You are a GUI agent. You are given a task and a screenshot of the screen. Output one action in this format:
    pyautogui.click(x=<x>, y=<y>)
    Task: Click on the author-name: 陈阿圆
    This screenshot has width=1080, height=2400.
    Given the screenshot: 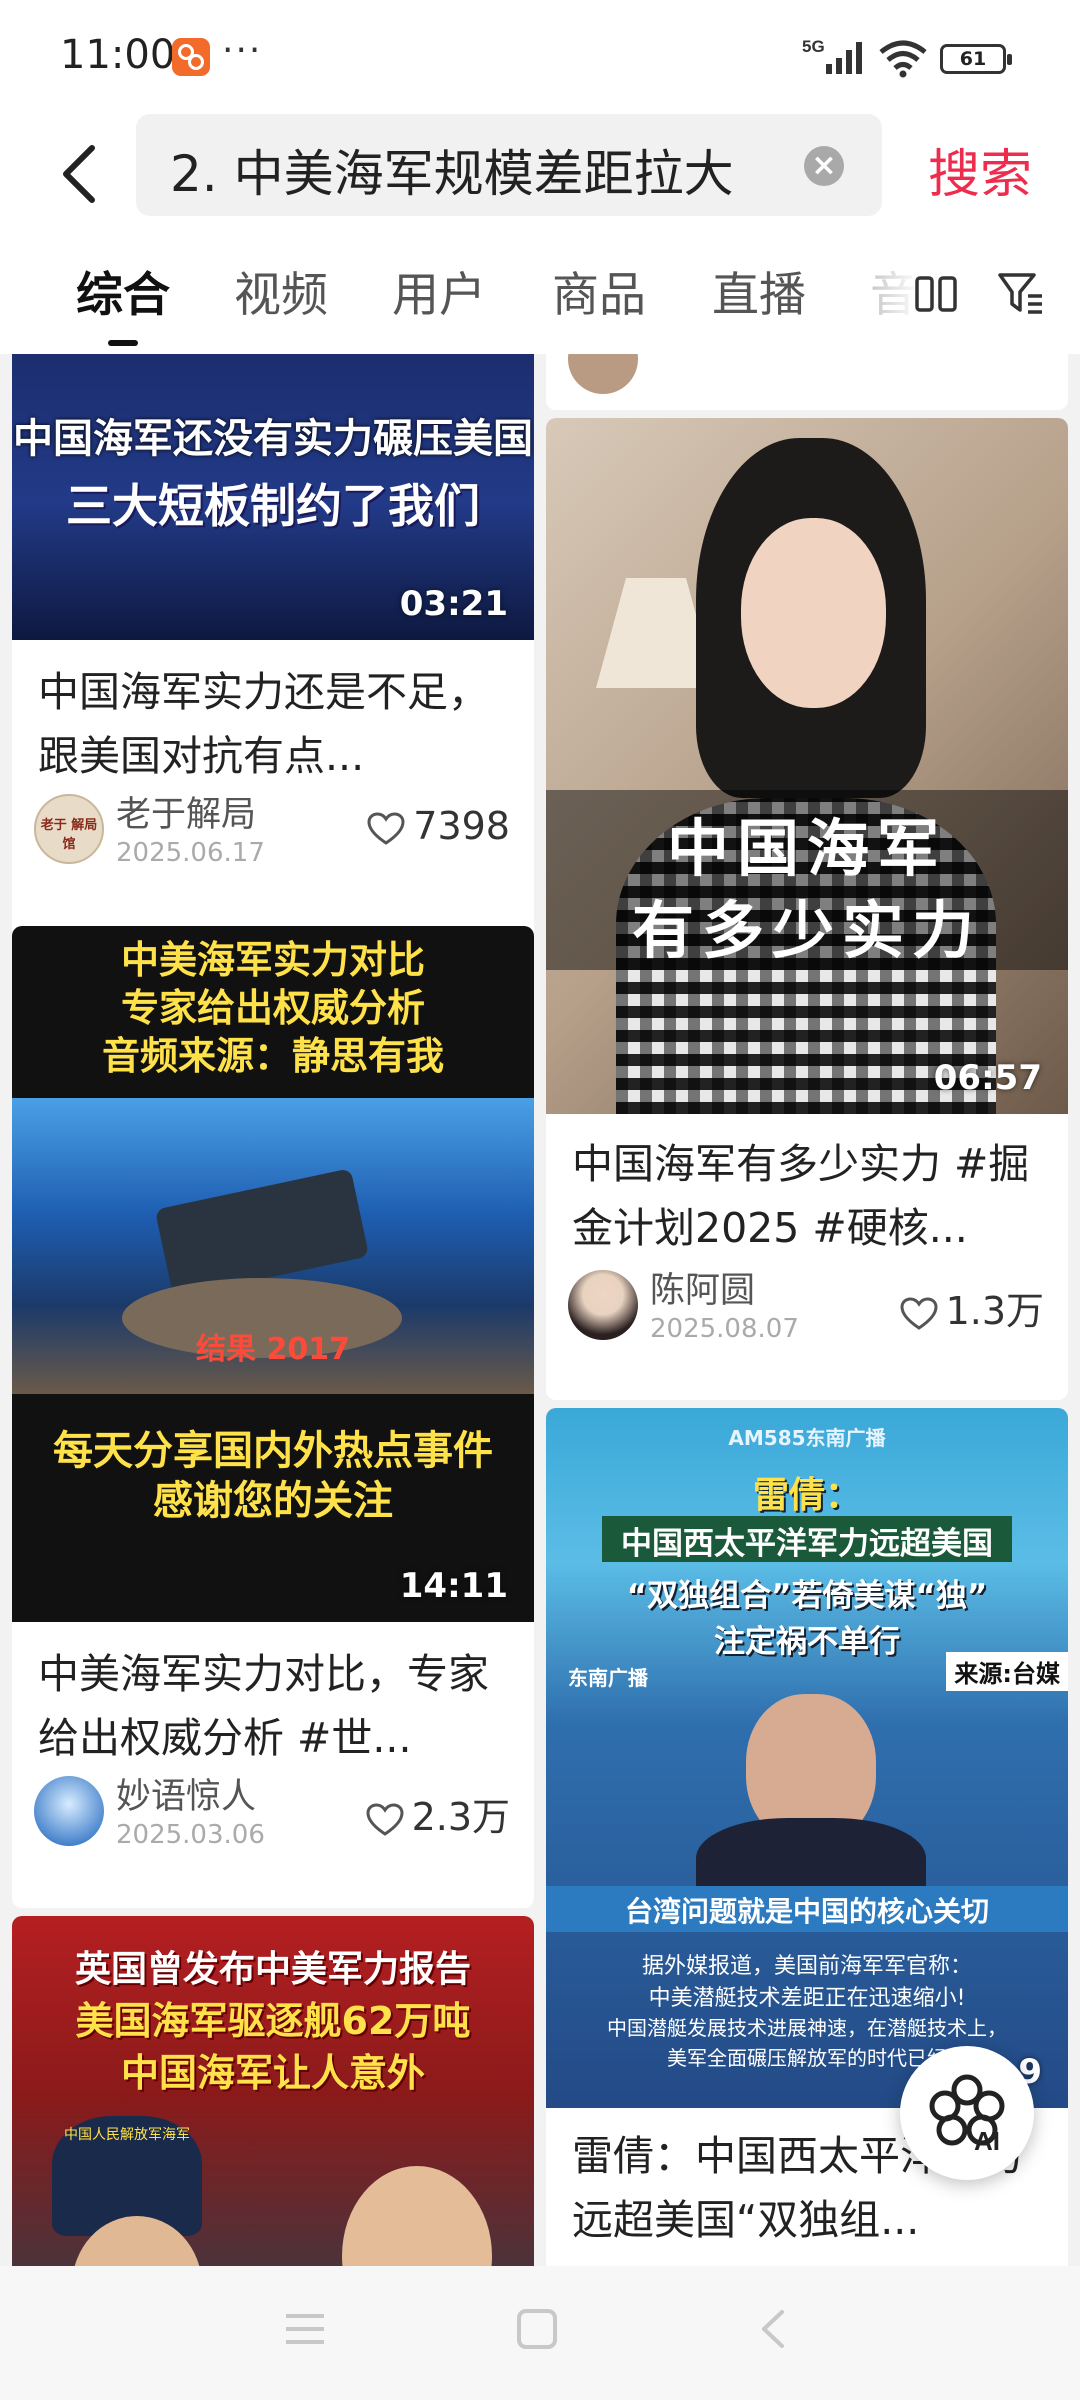 What is the action you would take?
    pyautogui.click(x=702, y=1287)
    